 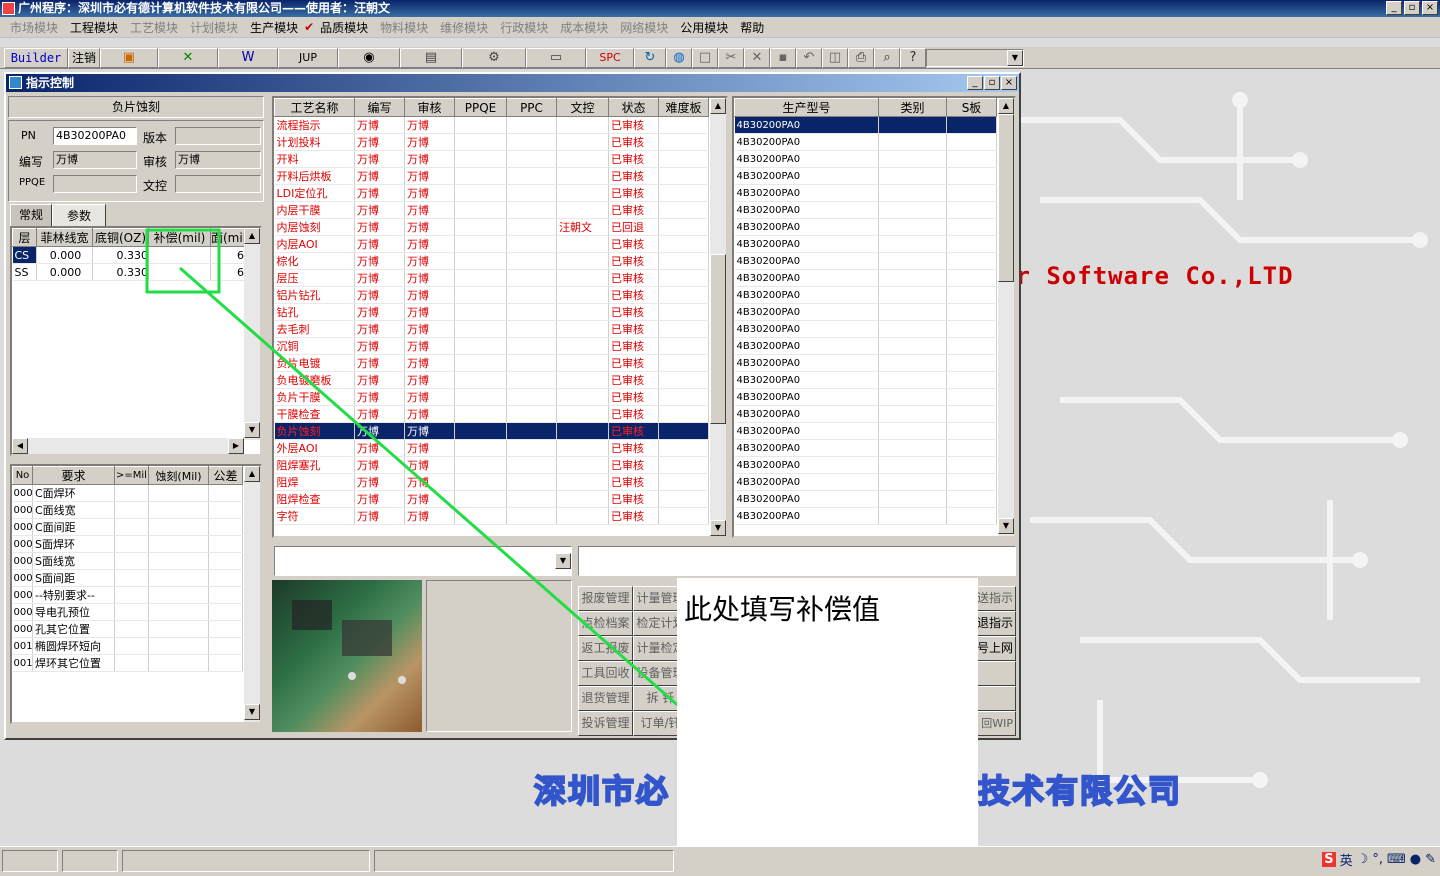 I want to click on scroll-down-icon: ▼, so click(x=252, y=712).